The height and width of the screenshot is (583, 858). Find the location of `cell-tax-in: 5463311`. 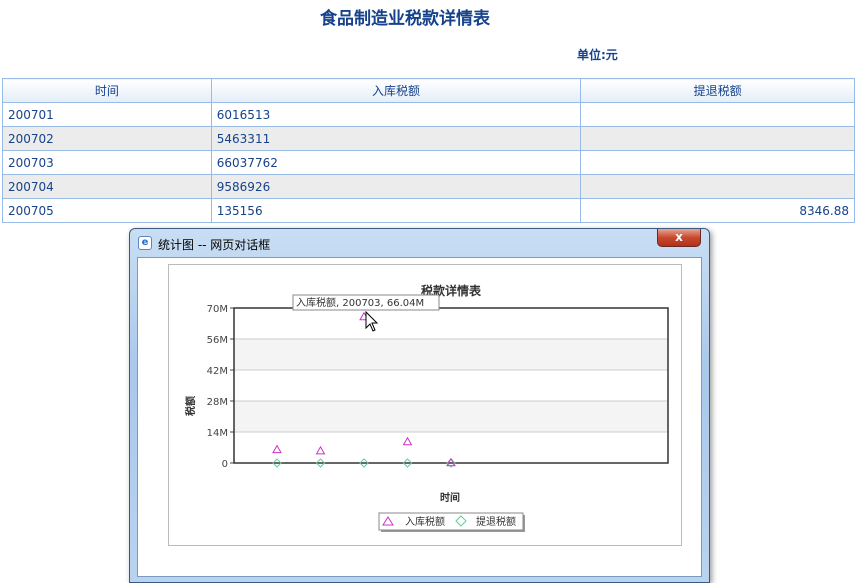

cell-tax-in: 5463311 is located at coordinates (396, 138).